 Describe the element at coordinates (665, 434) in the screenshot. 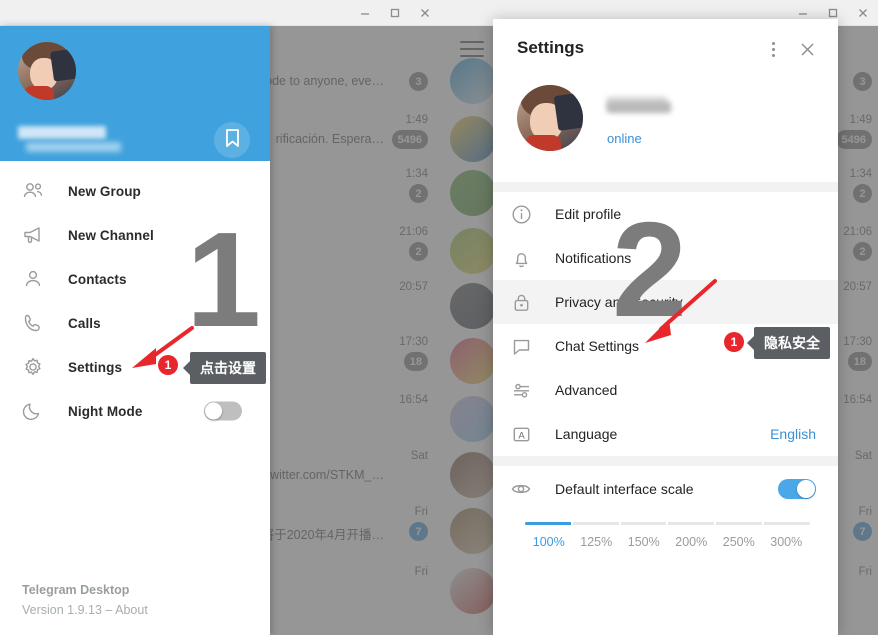

I see `settings-row-language: A Language English` at that location.